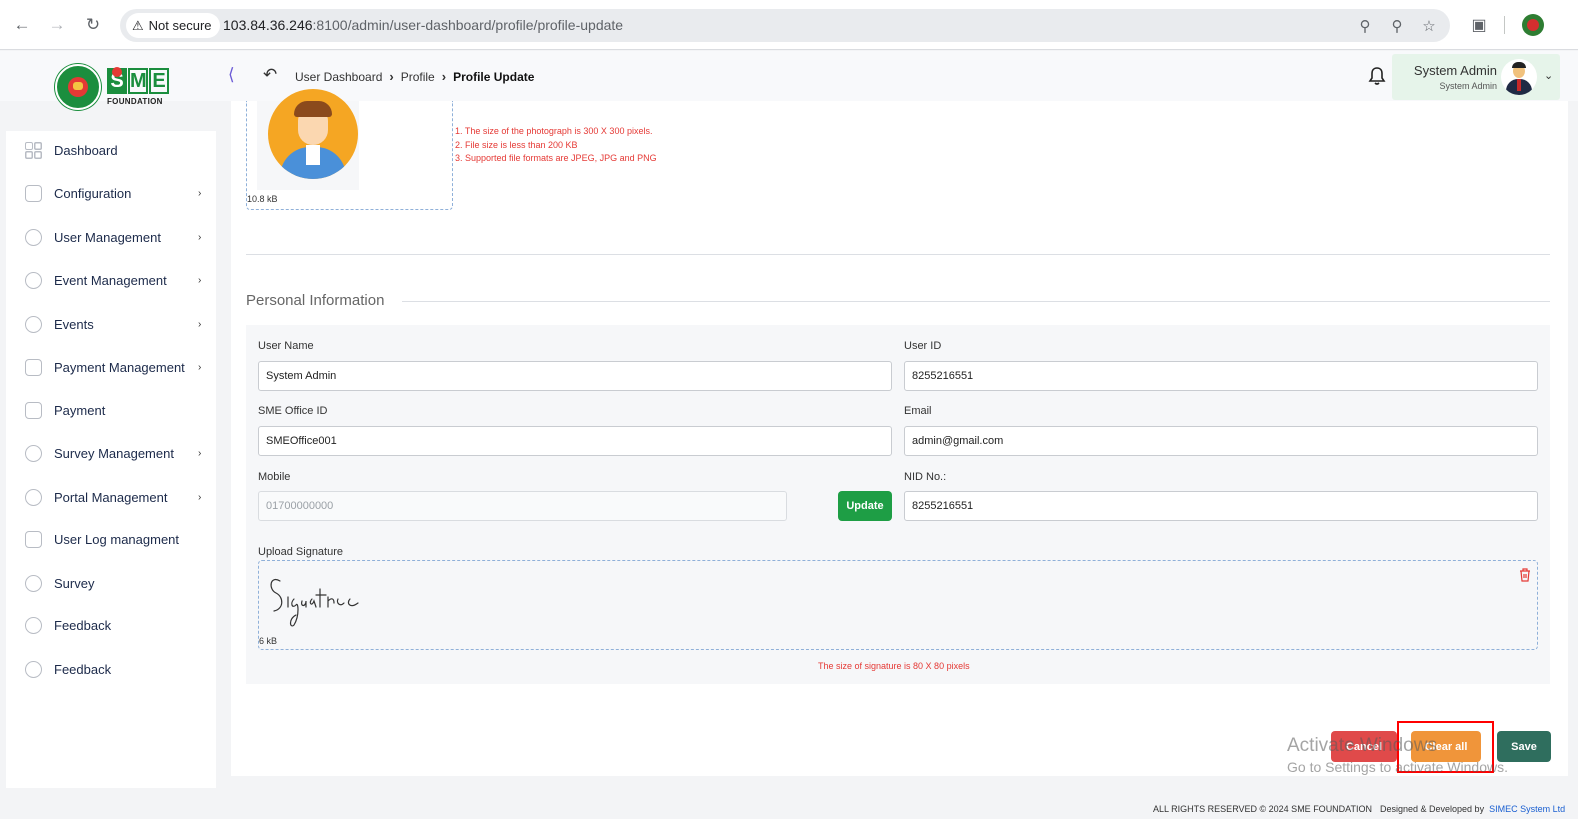 This screenshot has width=1578, height=819. Describe the element at coordinates (575, 441) in the screenshot. I see `office-id-input: SMEOffice001` at that location.